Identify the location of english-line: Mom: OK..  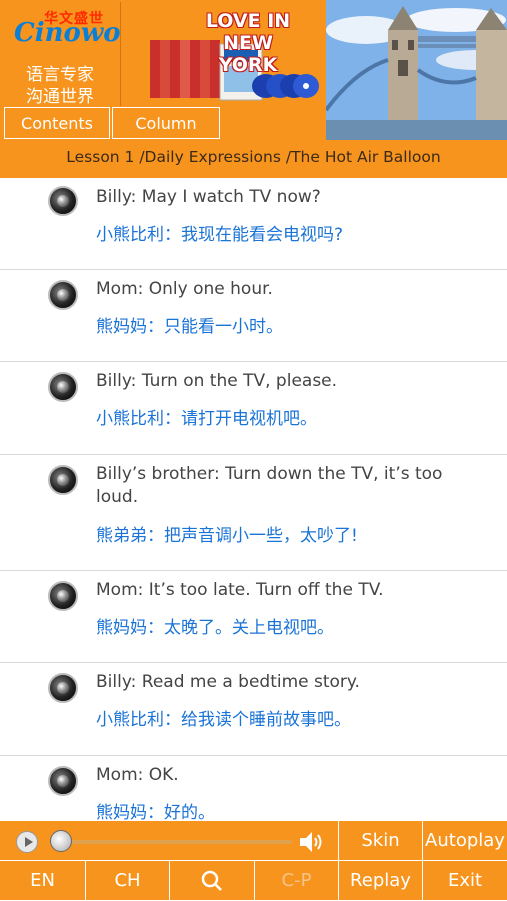
(137, 775).